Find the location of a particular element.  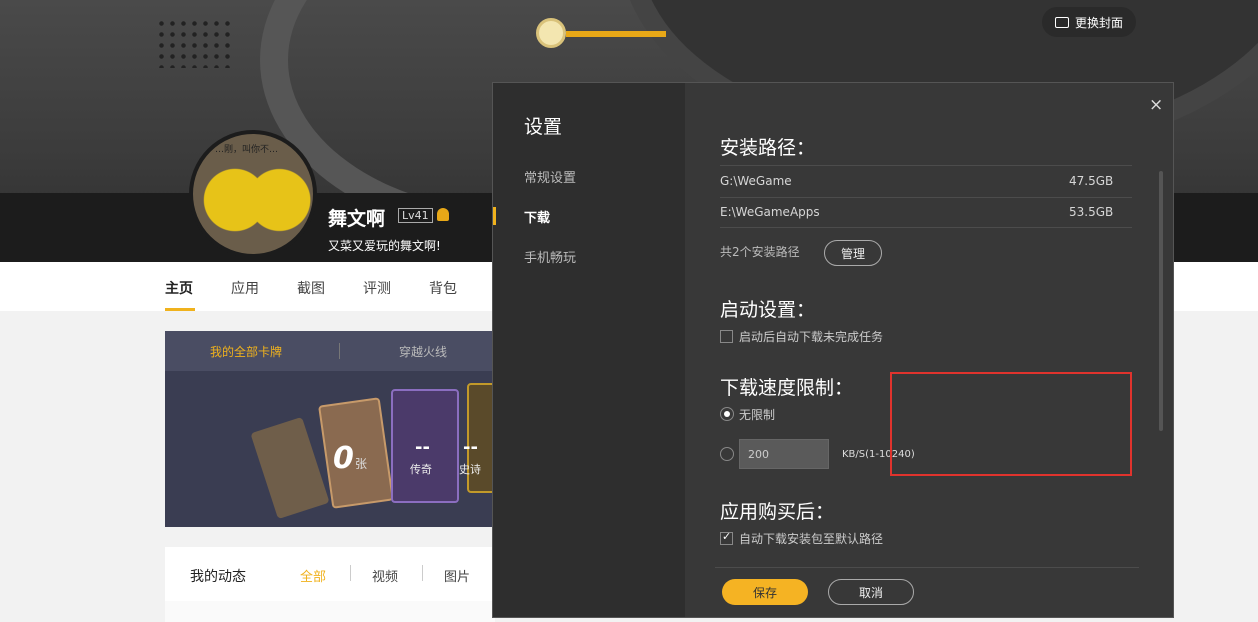

feed-content is located at coordinates (330, 611).